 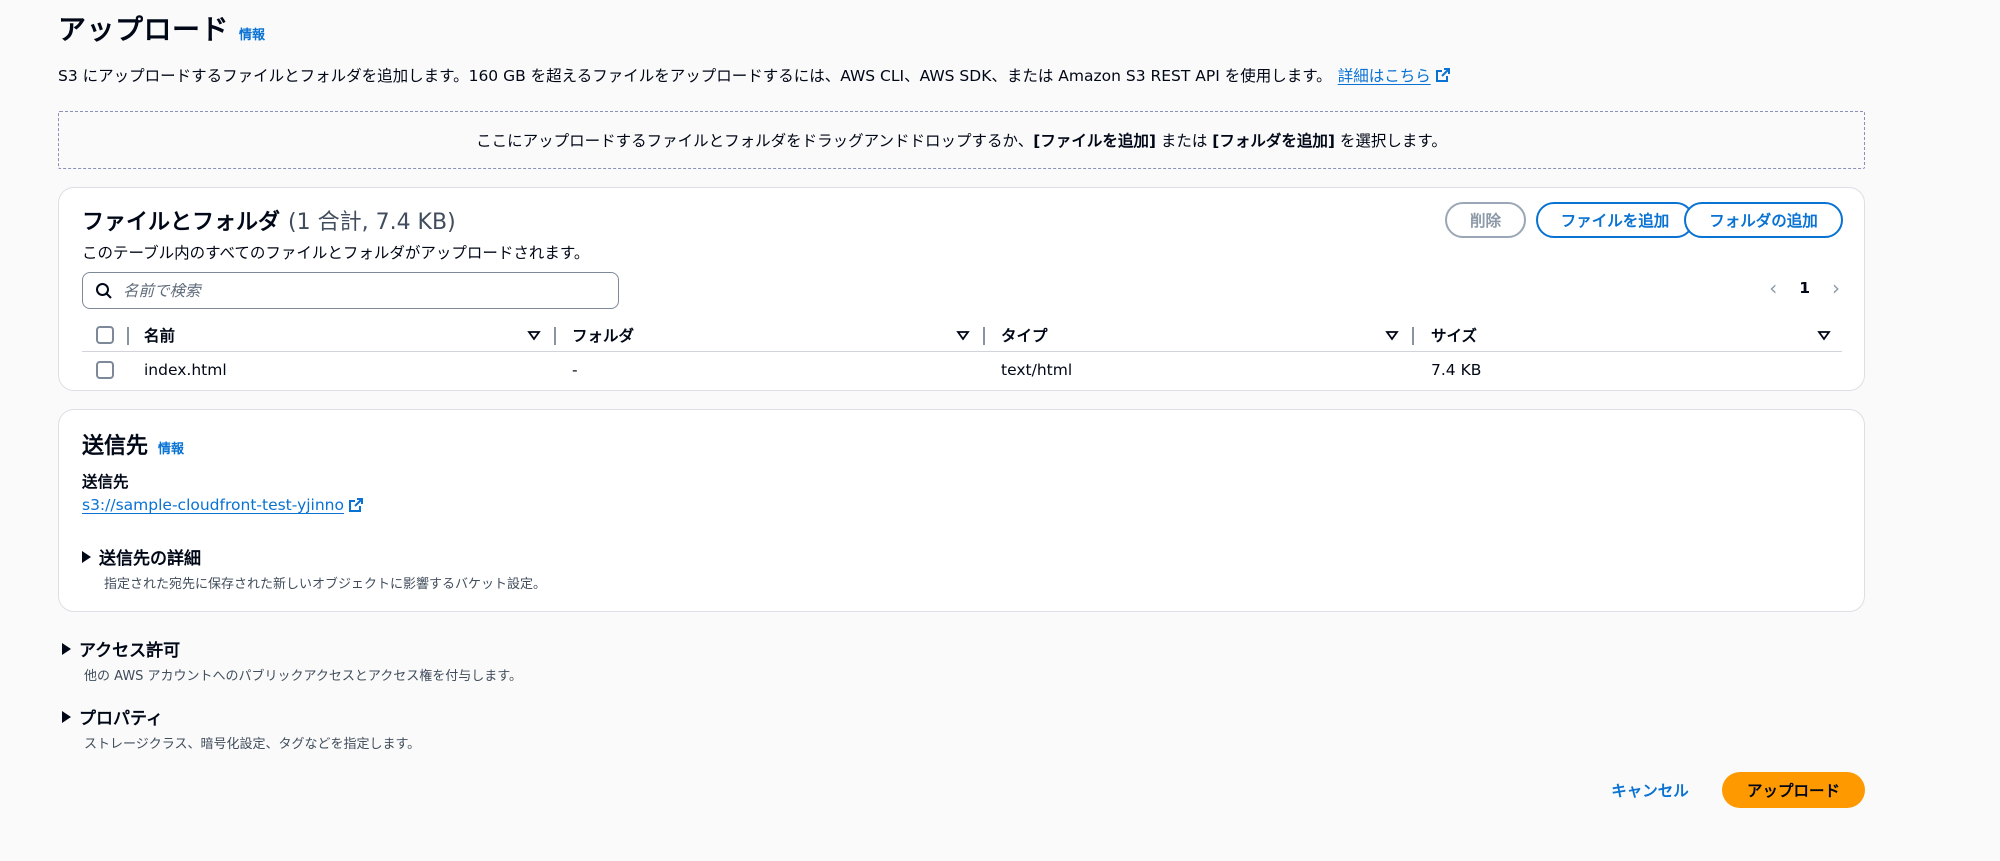 What do you see at coordinates (252, 33) in the screenshot?
I see `header-info-link: 情報` at bounding box center [252, 33].